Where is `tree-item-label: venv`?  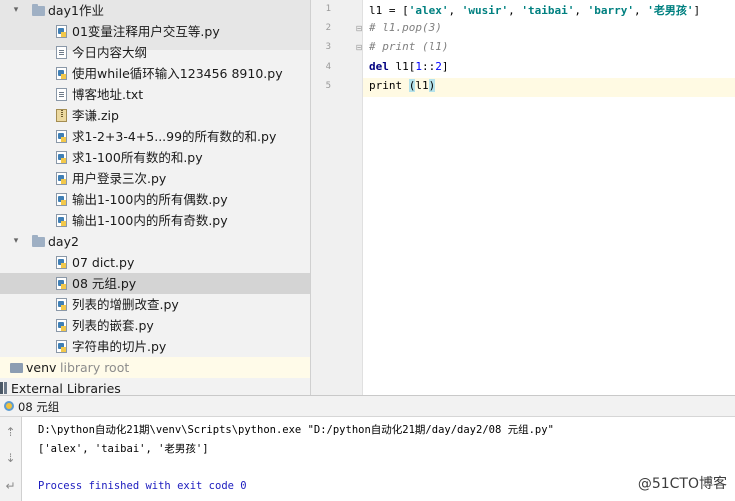 tree-item-label: venv is located at coordinates (41, 367).